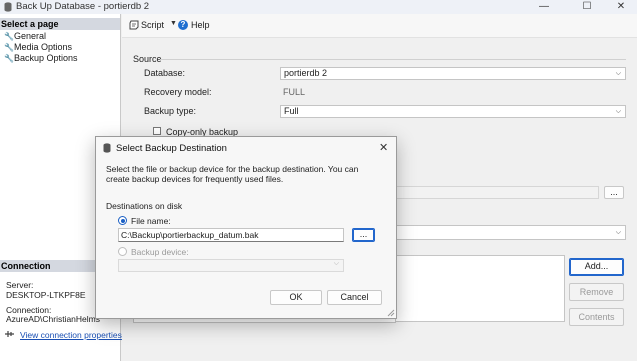 Image resolution: width=637 pixels, height=361 pixels. Describe the element at coordinates (453, 111) in the screenshot. I see `backup-type-combo: Full ⌵` at that location.